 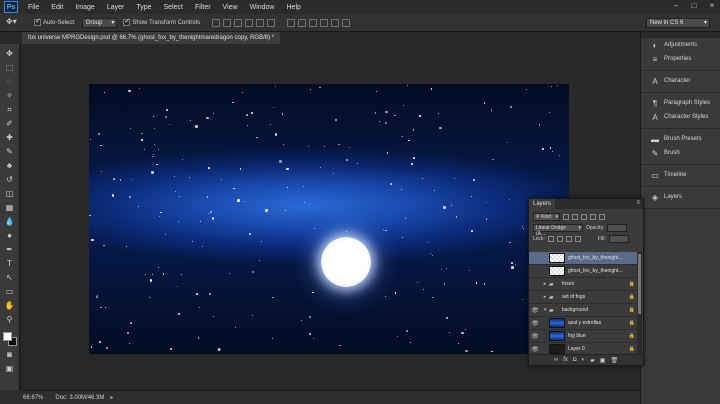 What do you see at coordinates (680, 117) in the screenshot?
I see `dock-character-styles: A Character Styles` at bounding box center [680, 117].